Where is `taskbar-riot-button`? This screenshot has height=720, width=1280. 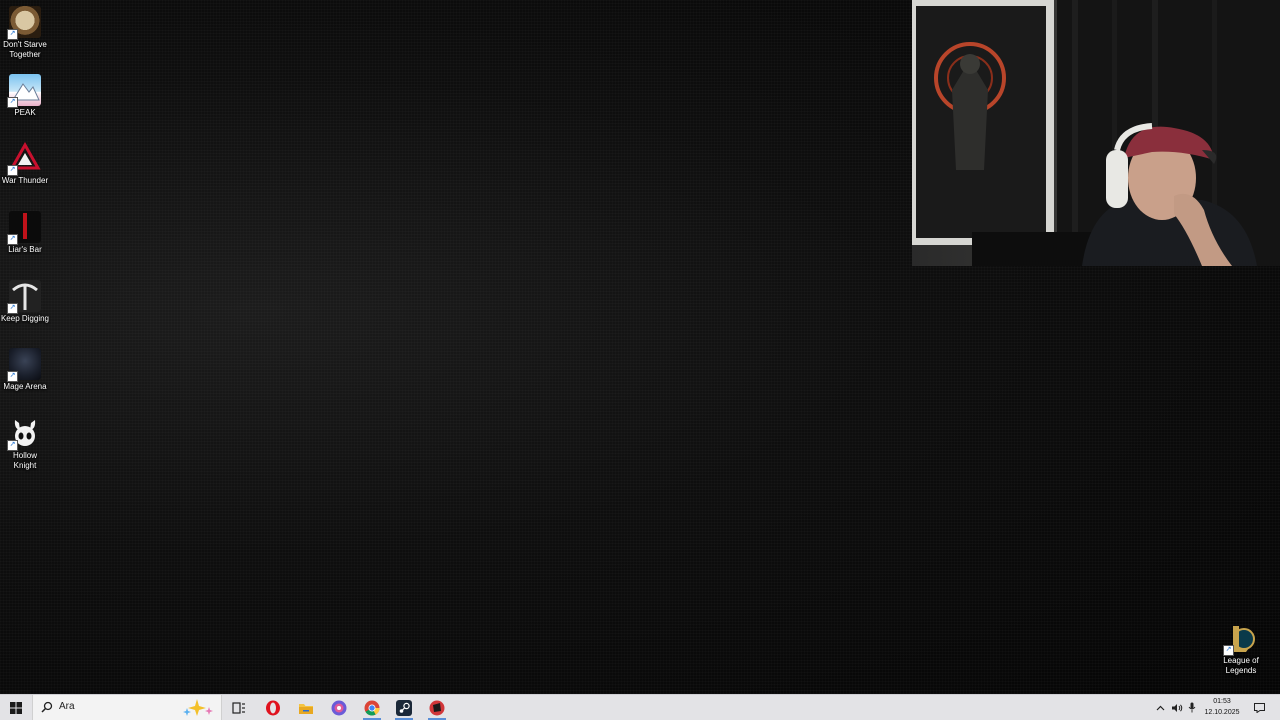
taskbar-riot-button is located at coordinates (437, 707).